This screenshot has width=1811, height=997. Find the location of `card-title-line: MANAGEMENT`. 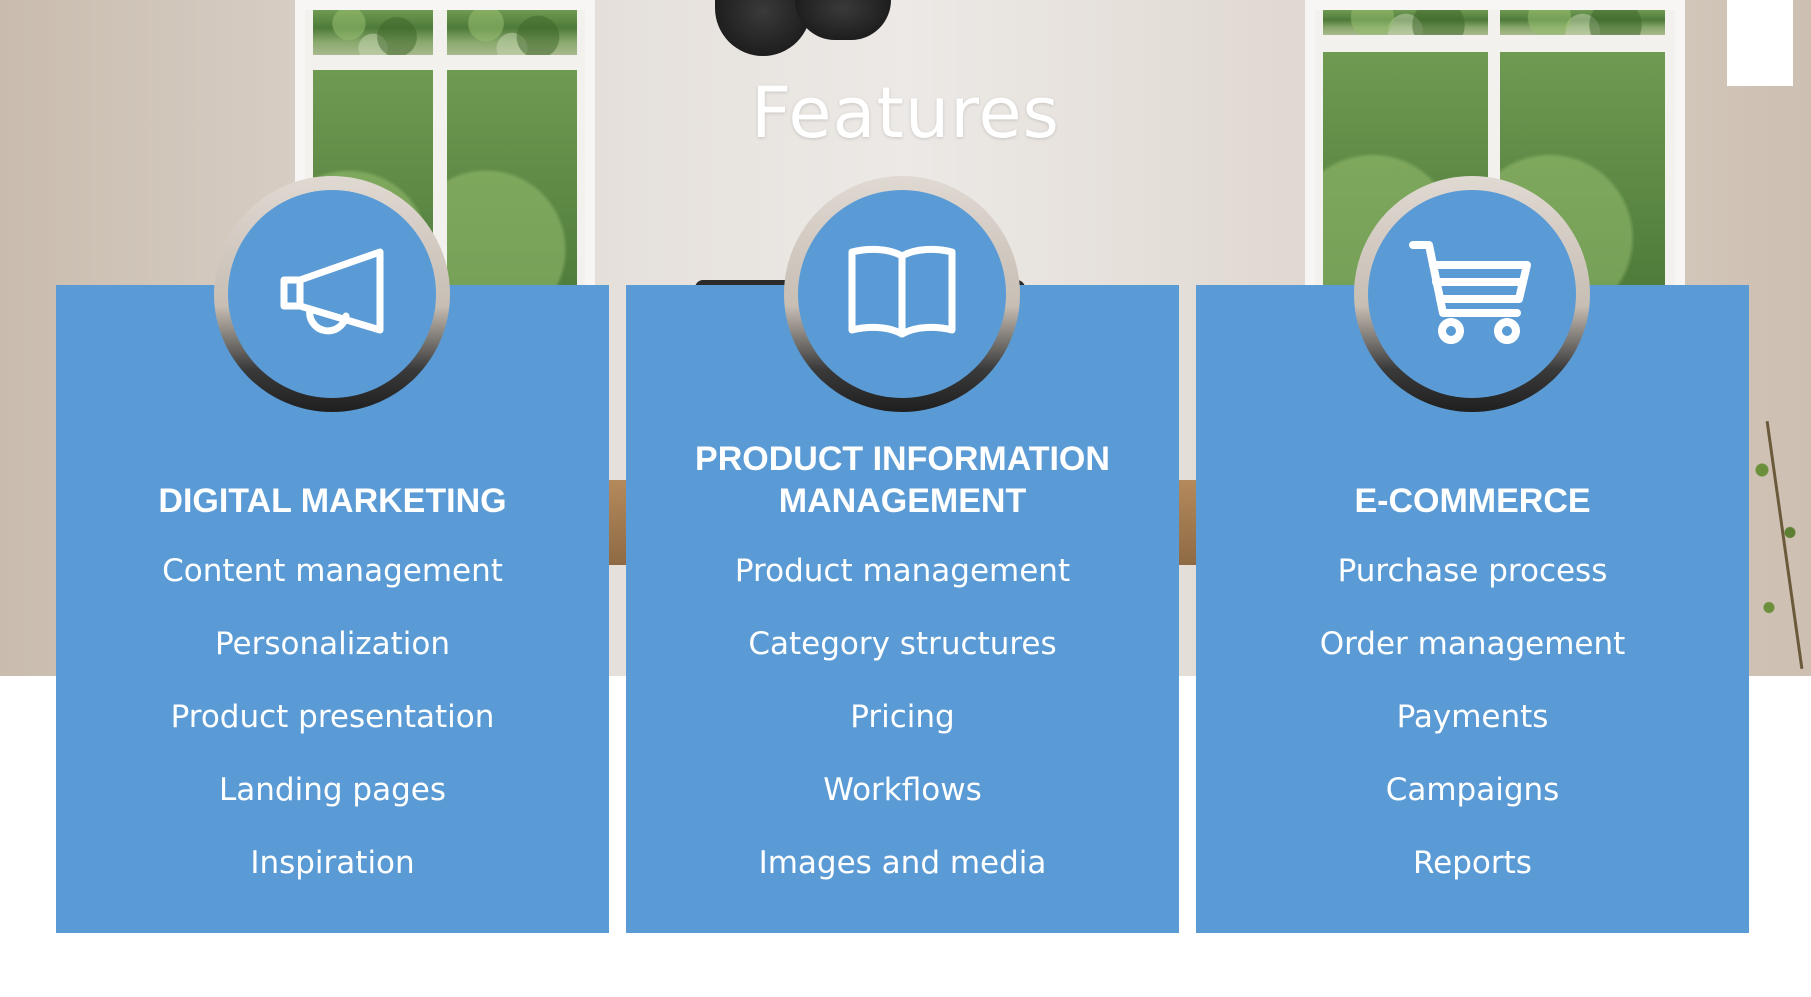

card-title-line: MANAGEMENT is located at coordinates (902, 501).